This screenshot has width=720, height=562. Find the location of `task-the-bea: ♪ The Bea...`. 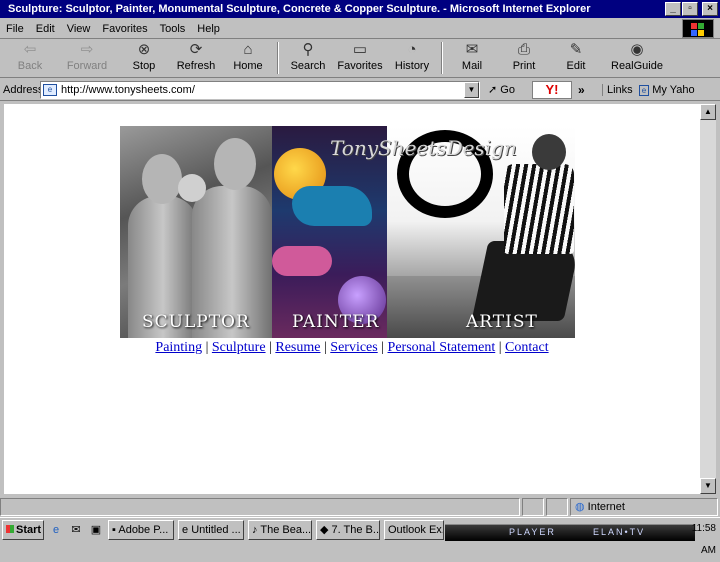

task-the-bea: ♪ The Bea... is located at coordinates (280, 529).